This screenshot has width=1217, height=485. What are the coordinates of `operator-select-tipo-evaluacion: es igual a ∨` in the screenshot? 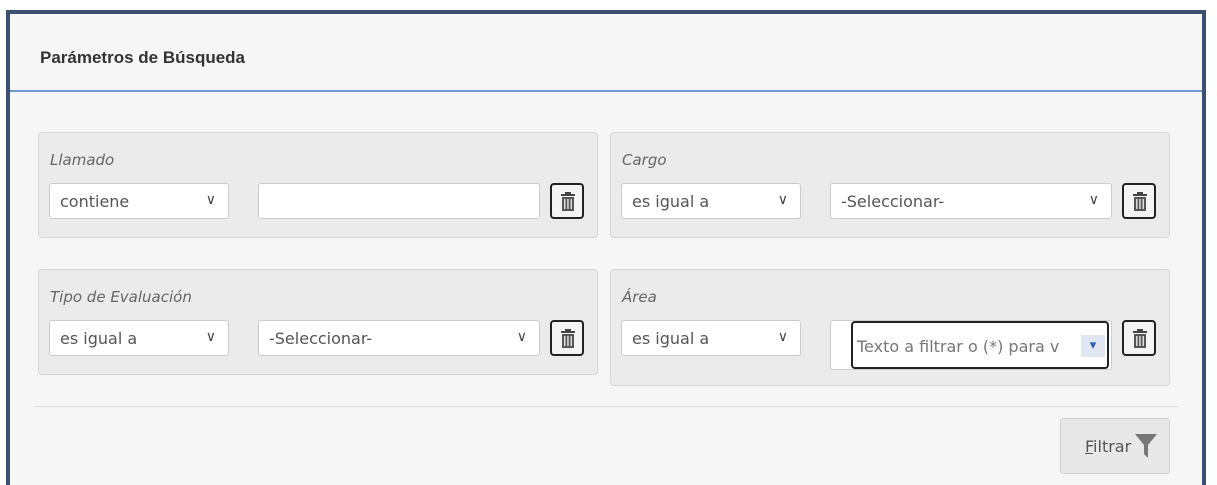 It's located at (139, 338).